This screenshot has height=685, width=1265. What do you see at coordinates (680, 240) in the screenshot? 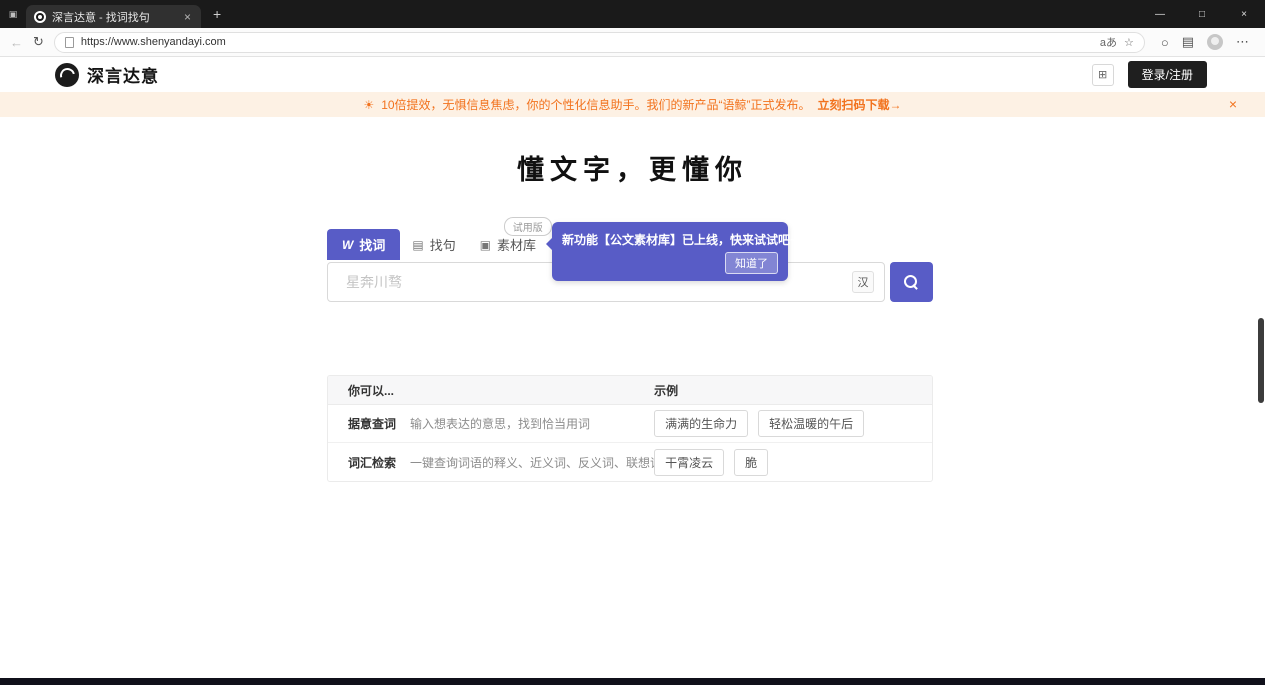
I see `tooltip-text: 新功能【公文素材库】已上线，快来试试吧~` at bounding box center [680, 240].